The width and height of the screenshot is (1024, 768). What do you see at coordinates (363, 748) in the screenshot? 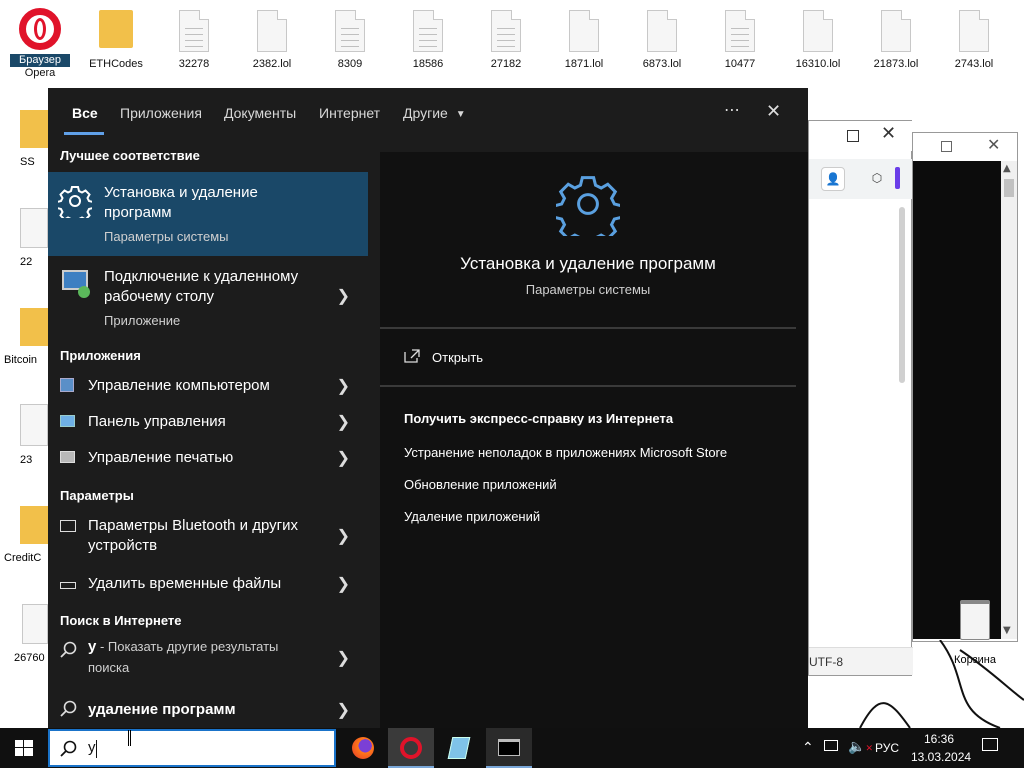
I see `taskbar-firefox` at bounding box center [363, 748].